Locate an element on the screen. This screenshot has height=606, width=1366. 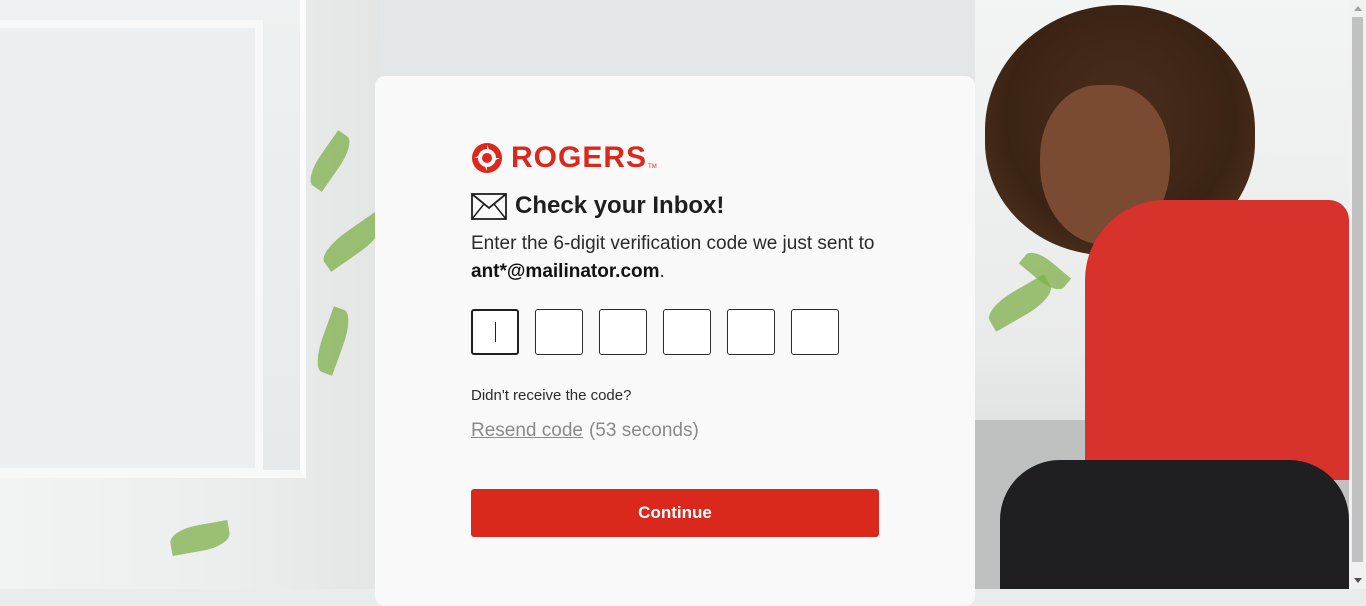
rogers-logo-wordmark: ROGERS is located at coordinates (579, 157).